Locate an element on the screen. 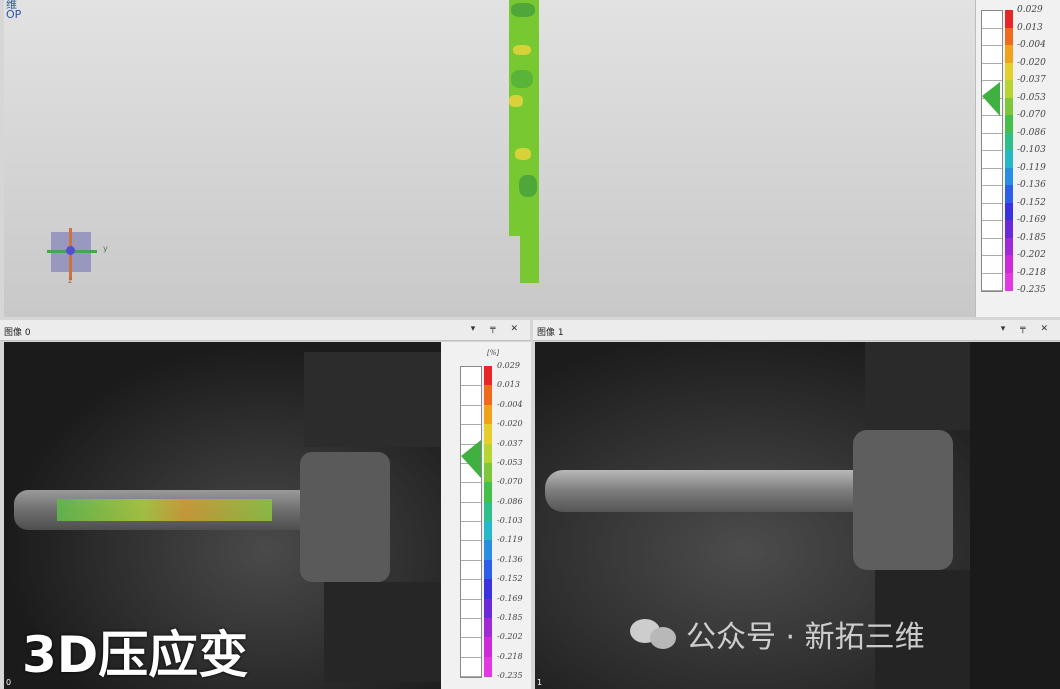 This screenshot has width=1060, height=689. panel-title: 图像 0 is located at coordinates (17, 333).